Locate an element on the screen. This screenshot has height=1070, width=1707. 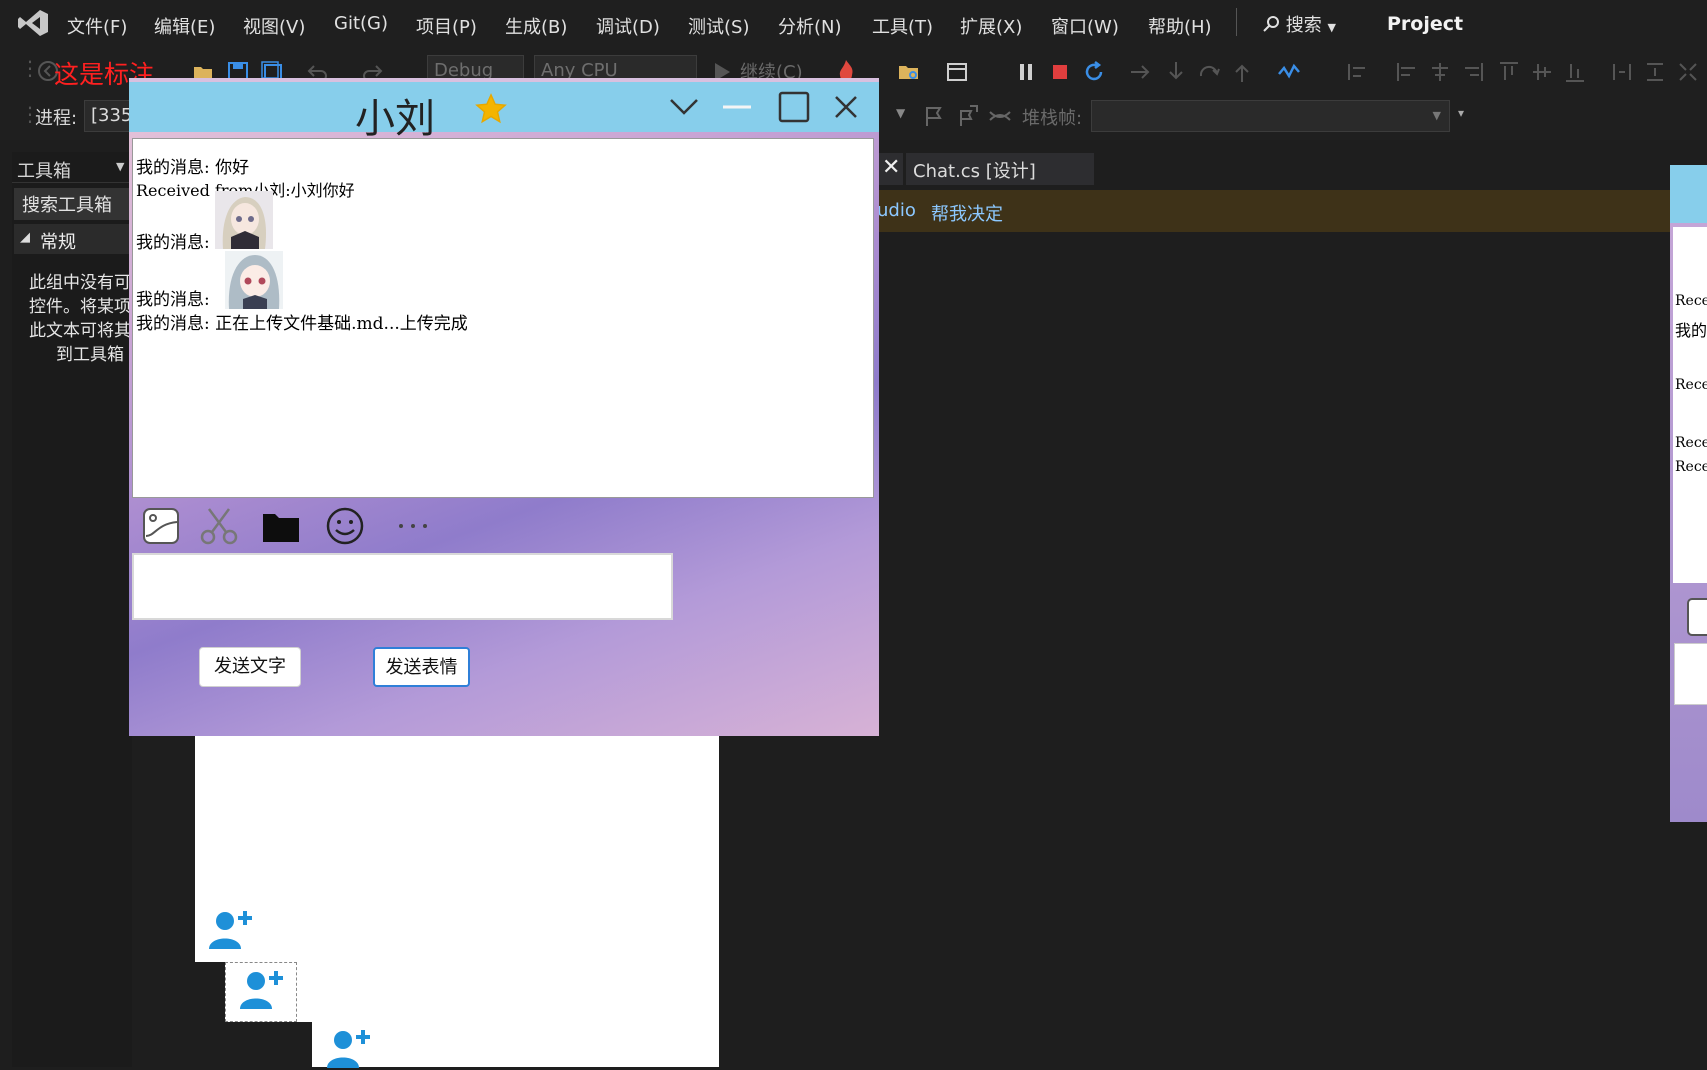
more-icon is located at coordinates (415, 526).